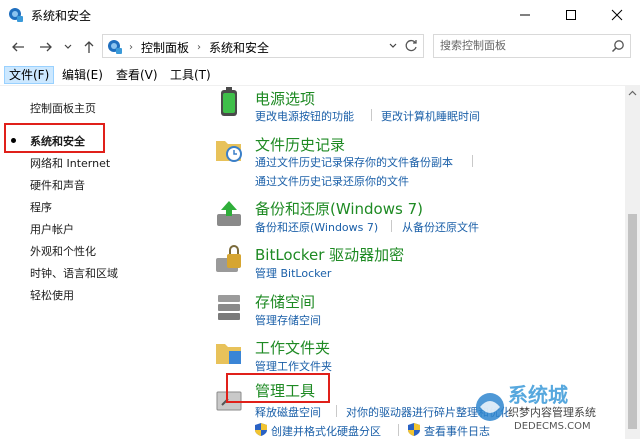 The image size is (640, 439). I want to click on arrow-left-icon, so click(18, 47).